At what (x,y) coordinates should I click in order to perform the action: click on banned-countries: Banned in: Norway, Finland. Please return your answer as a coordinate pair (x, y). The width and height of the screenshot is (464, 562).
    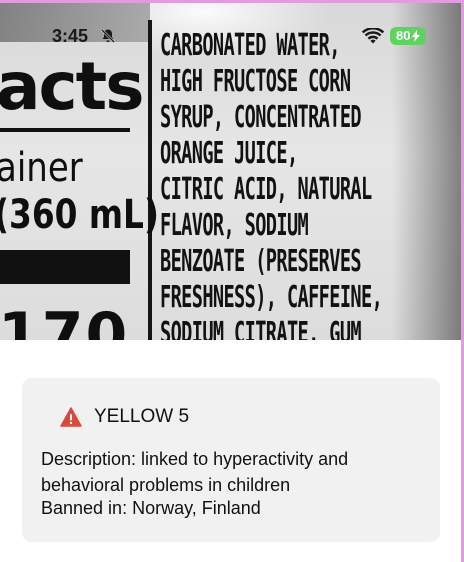
    Looking at the image, I should click on (151, 508).